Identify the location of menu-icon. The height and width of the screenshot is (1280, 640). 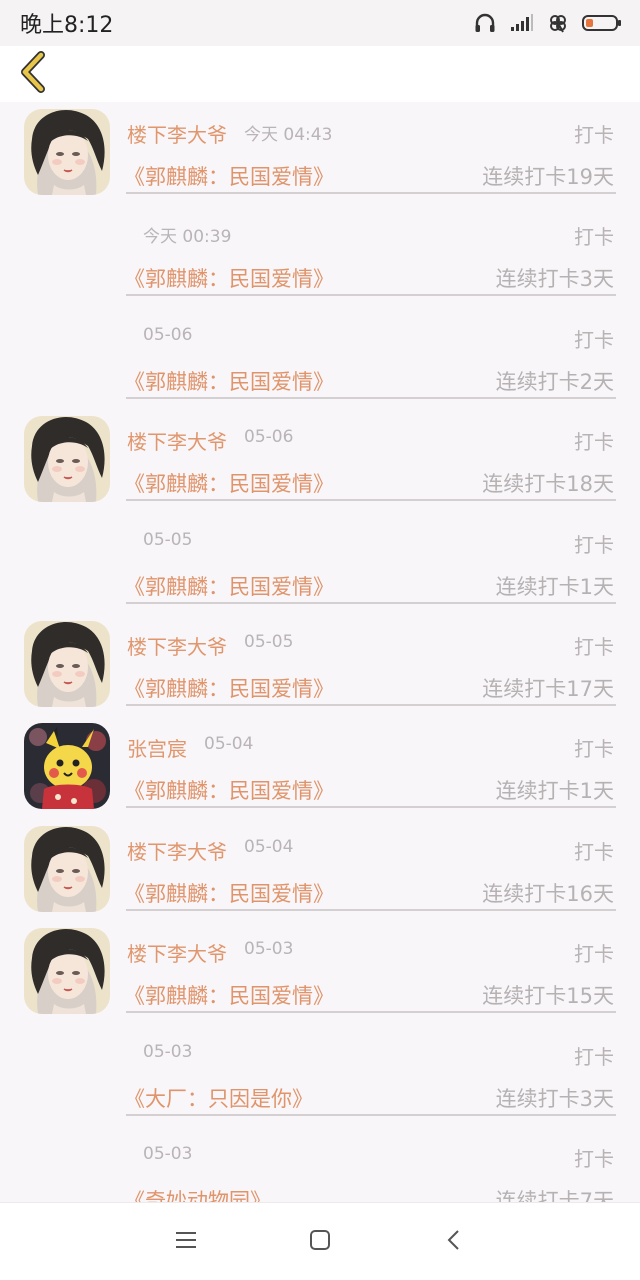
(186, 1242).